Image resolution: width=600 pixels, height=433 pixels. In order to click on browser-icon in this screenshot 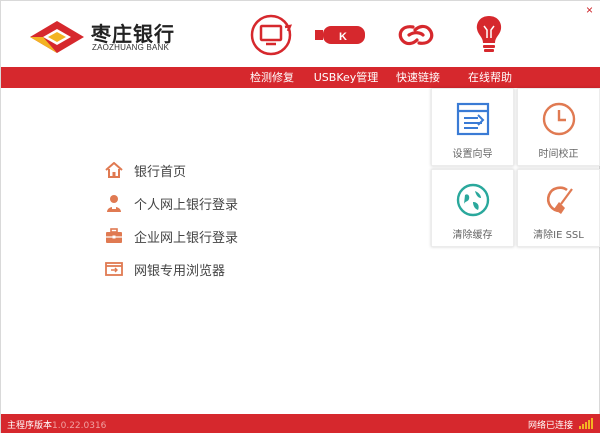, I will do `click(114, 269)`.